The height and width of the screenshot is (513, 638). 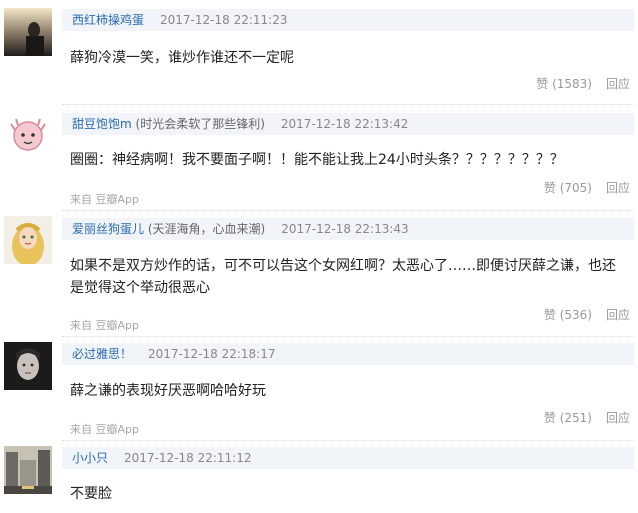 What do you see at coordinates (206, 229) in the screenshot?
I see `user-tagline: (天涯海角，心血来潮)` at bounding box center [206, 229].